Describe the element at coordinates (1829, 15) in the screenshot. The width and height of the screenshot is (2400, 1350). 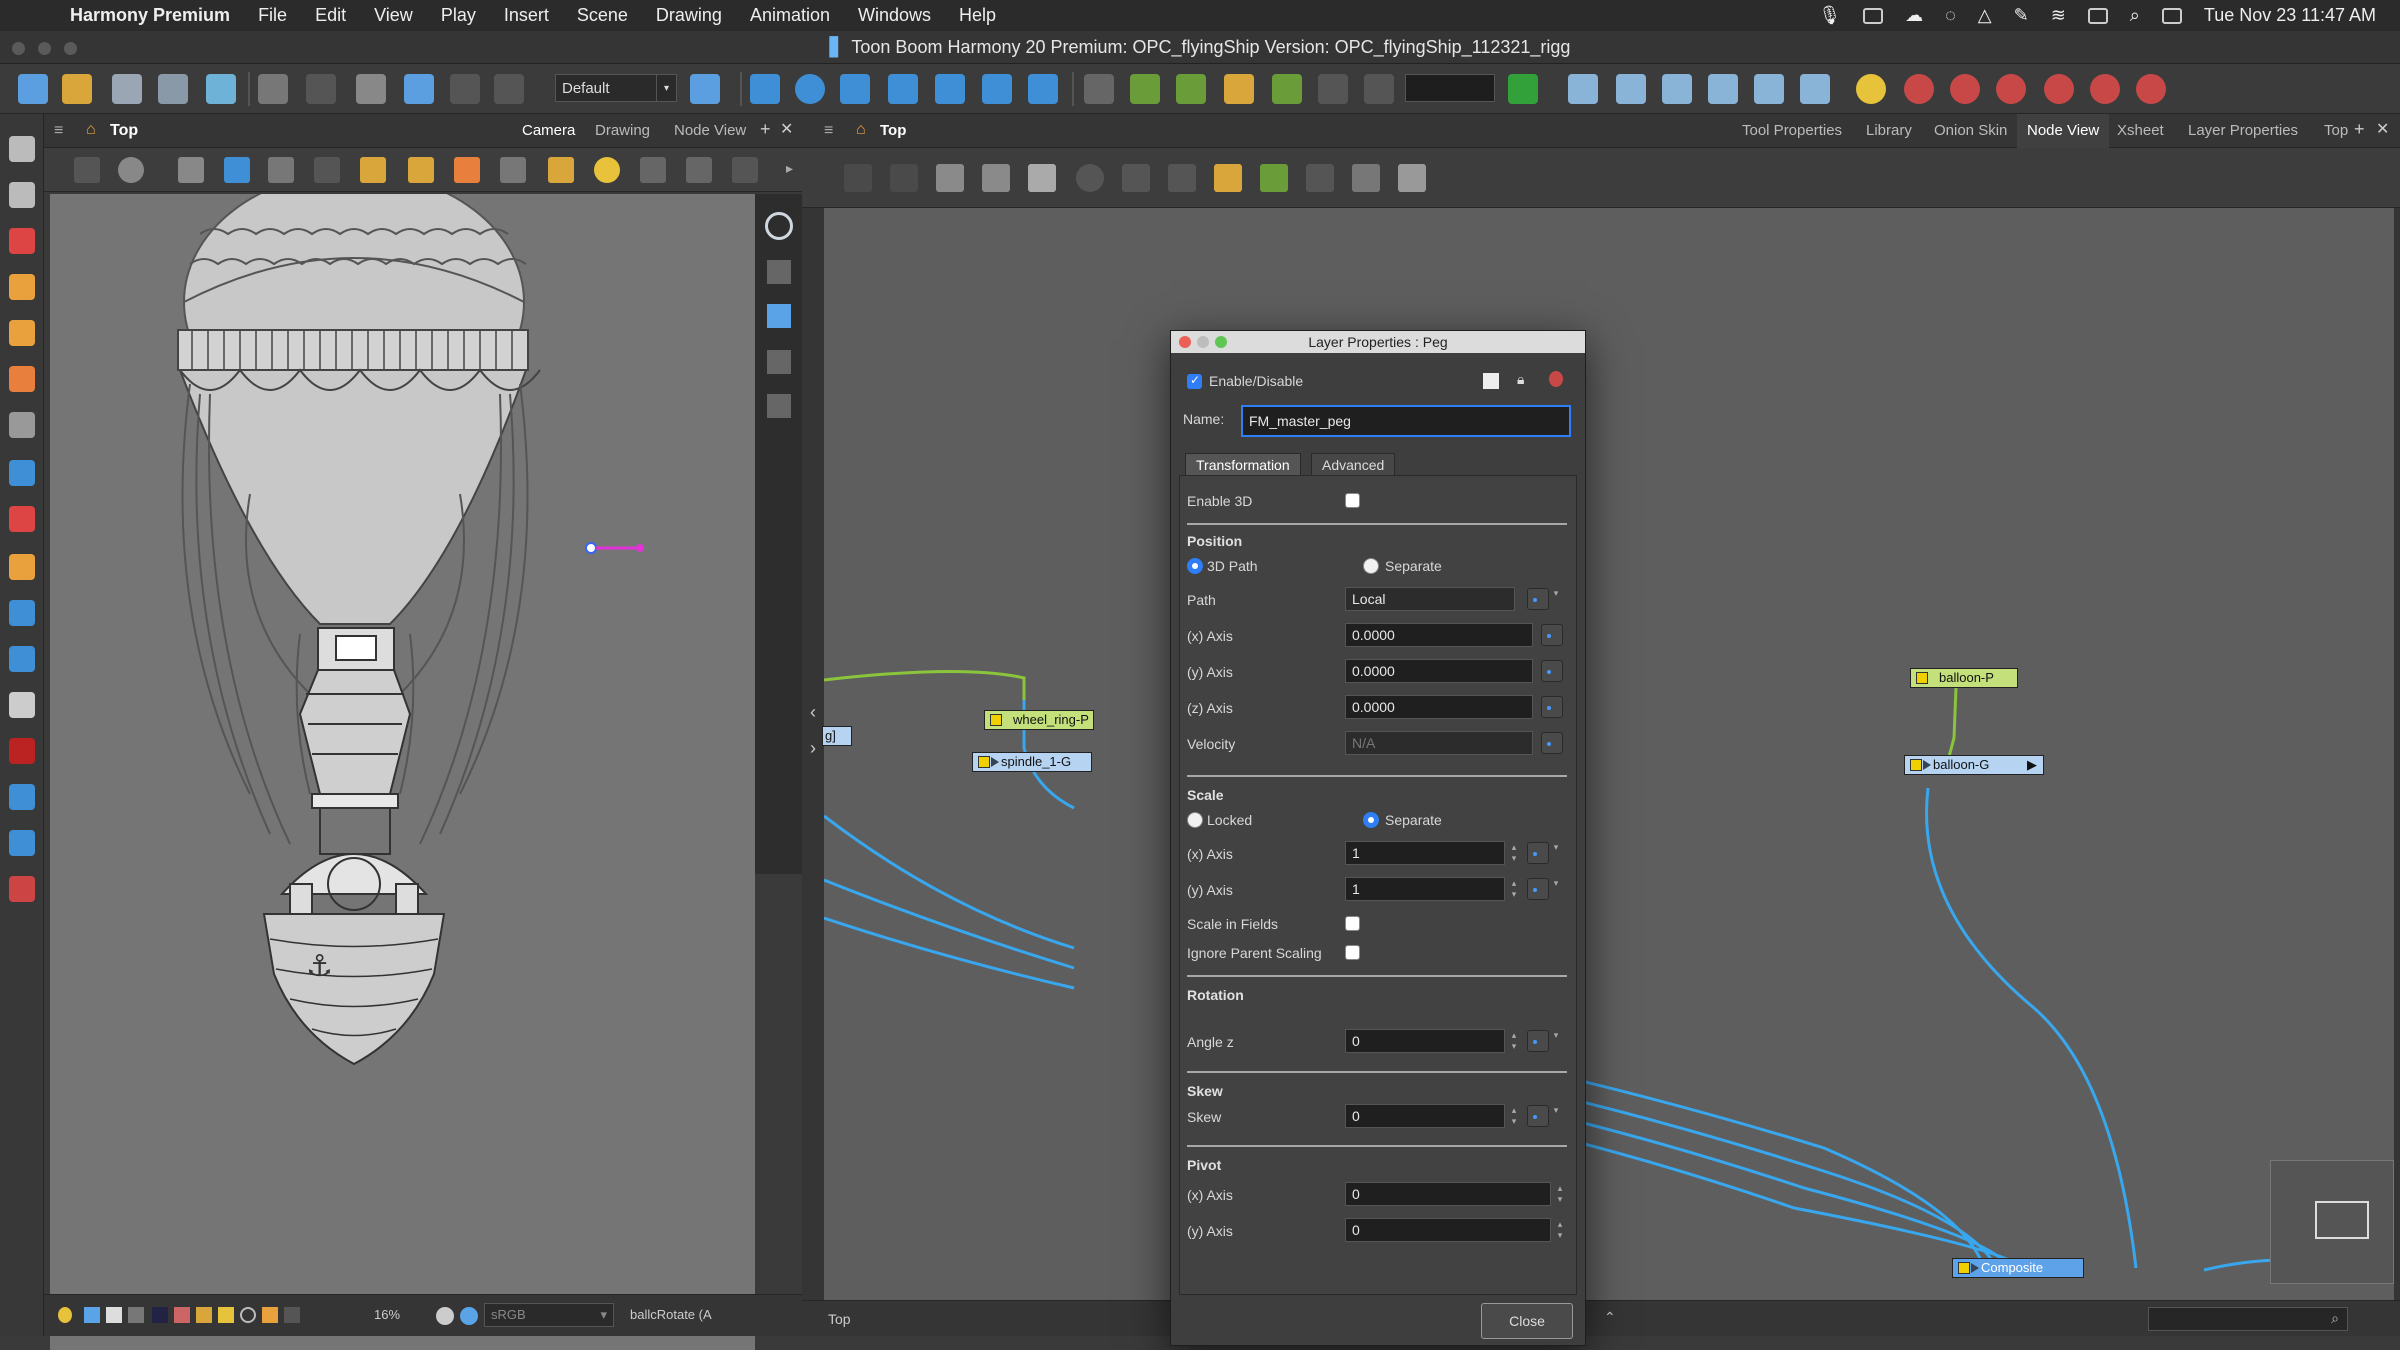
I see `microphone-icon: 🎙` at that location.